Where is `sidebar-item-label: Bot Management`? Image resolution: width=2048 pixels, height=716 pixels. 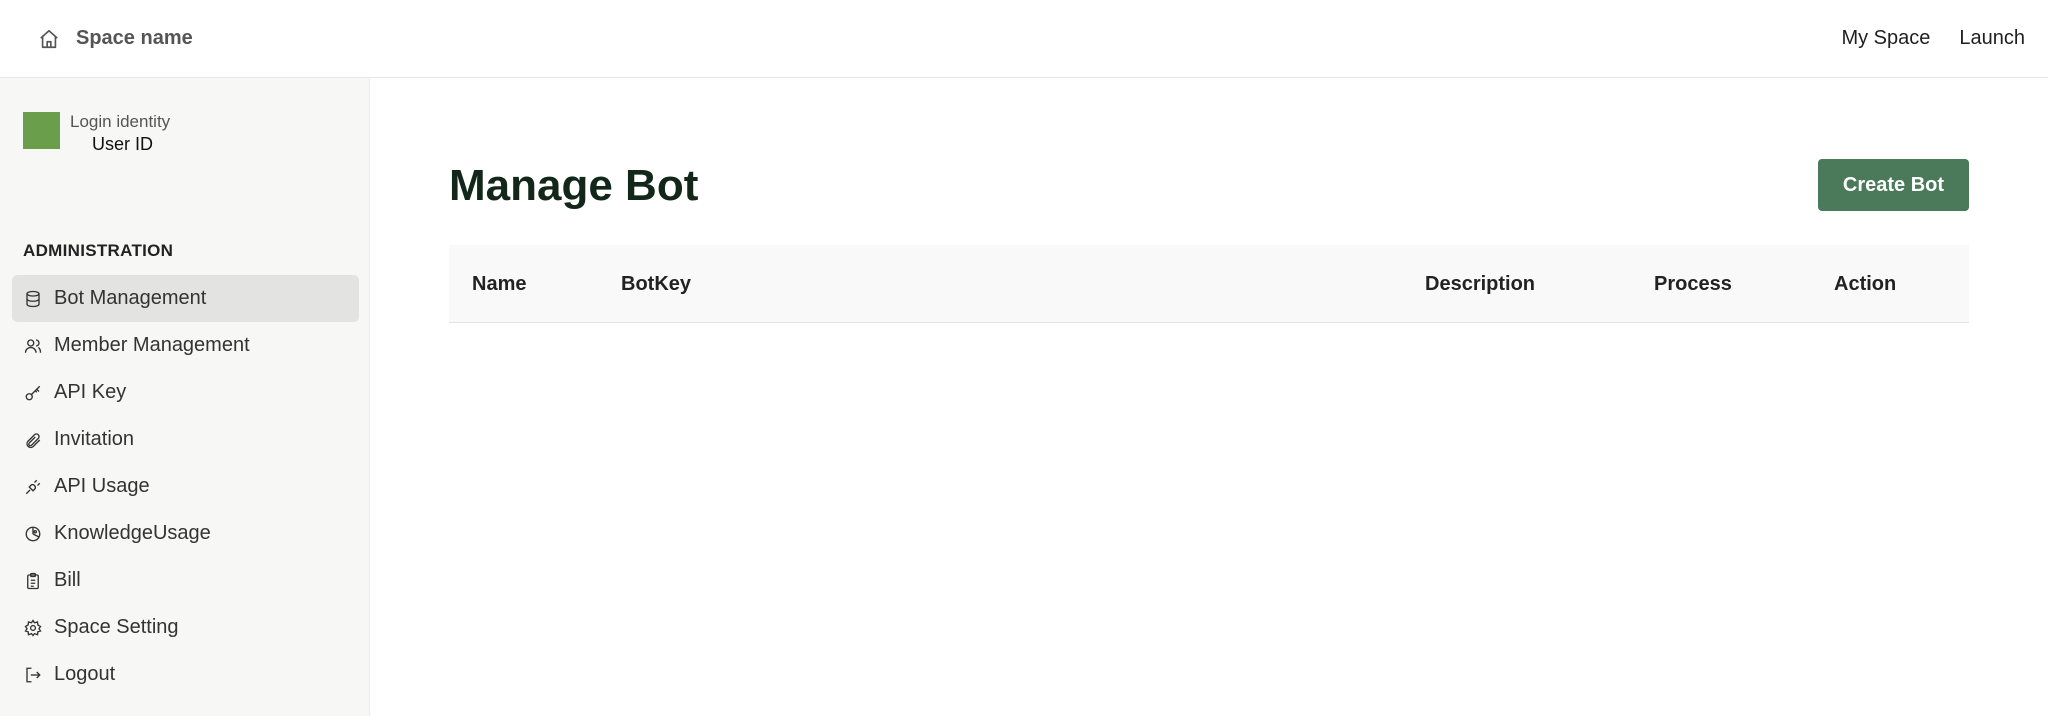
sidebar-item-label: Bot Management is located at coordinates (130, 298).